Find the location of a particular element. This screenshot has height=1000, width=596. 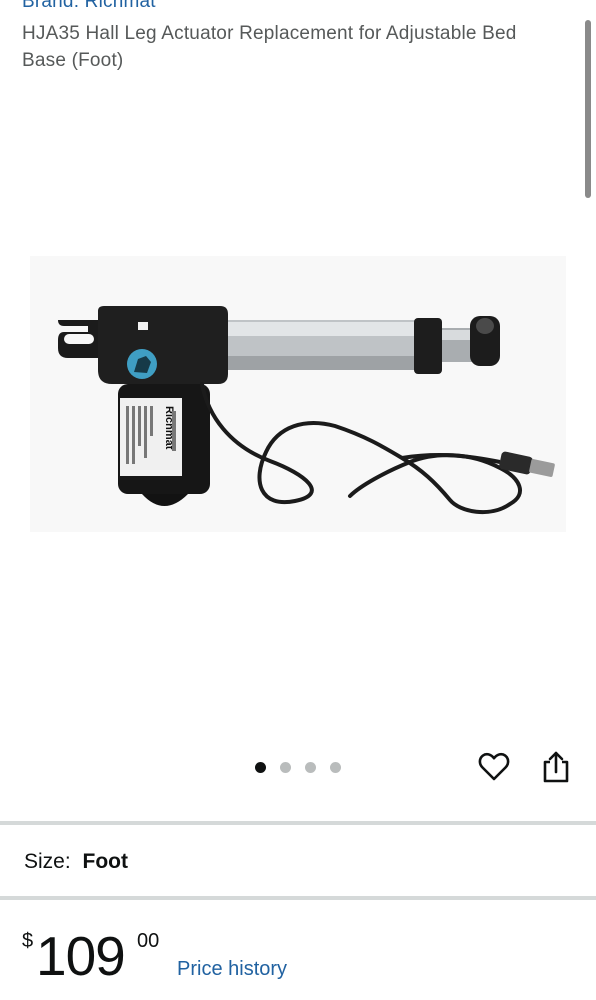

size-selector: Size: Foot is located at coordinates (76, 862).